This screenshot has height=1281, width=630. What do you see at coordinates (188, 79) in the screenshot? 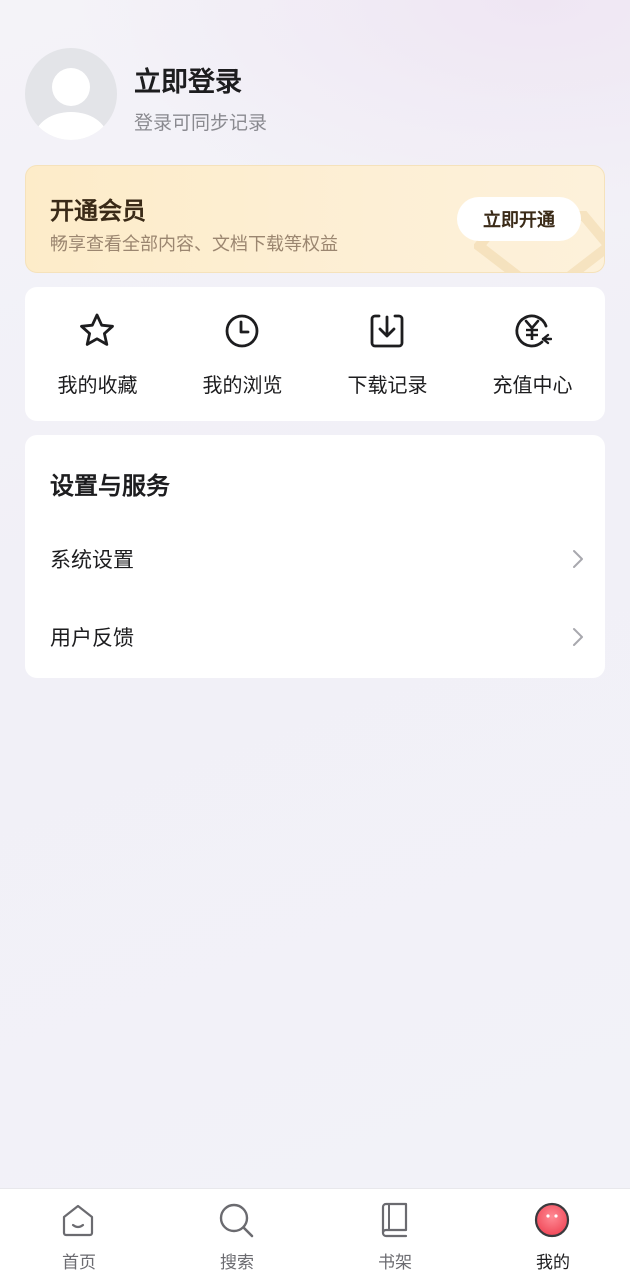
I see `login-title: 立即登录` at bounding box center [188, 79].